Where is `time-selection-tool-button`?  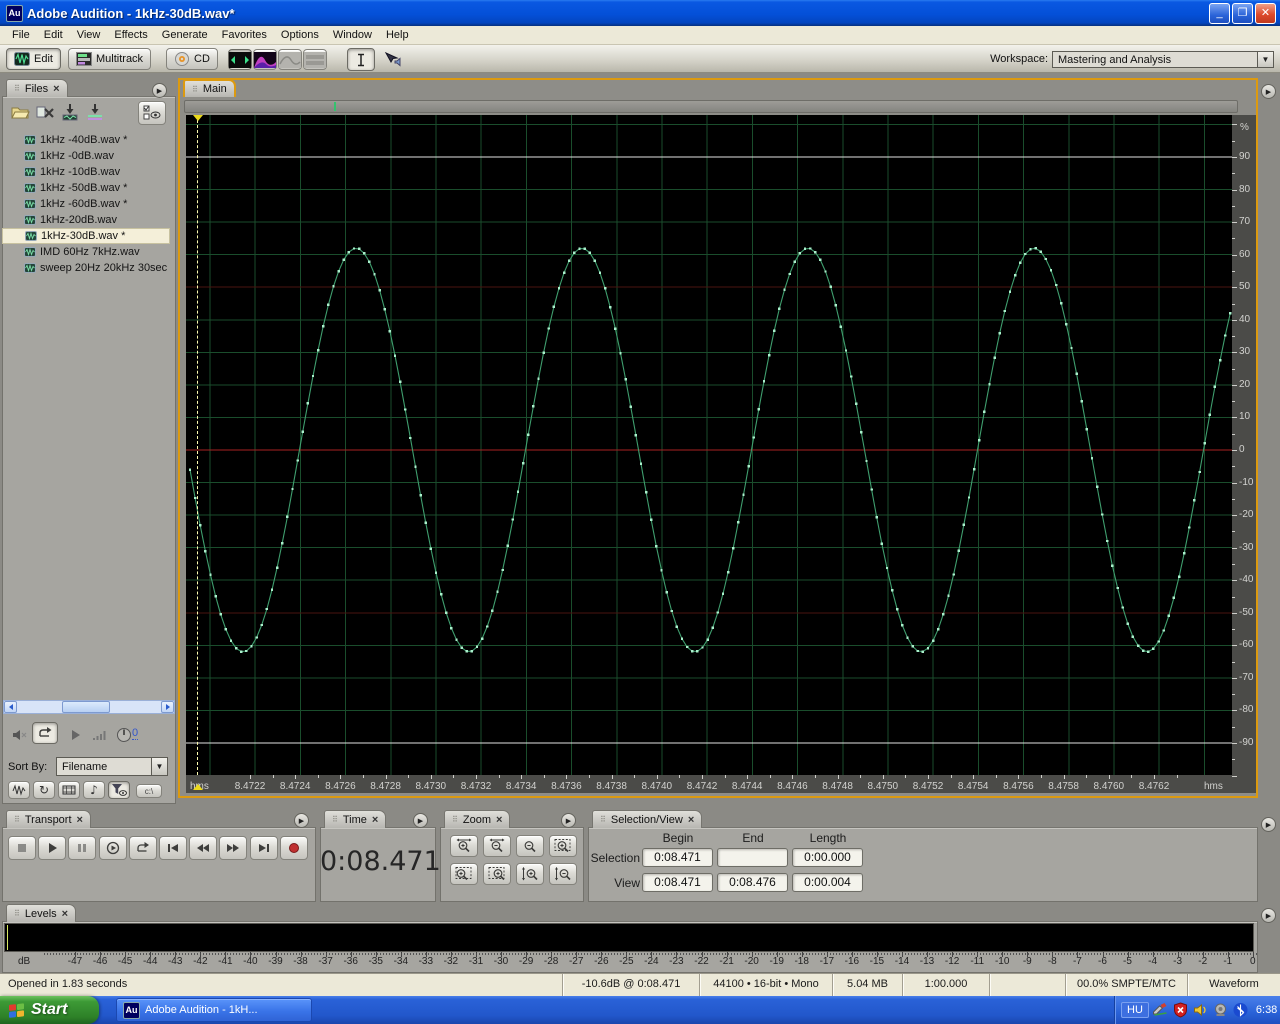 time-selection-tool-button is located at coordinates (361, 59).